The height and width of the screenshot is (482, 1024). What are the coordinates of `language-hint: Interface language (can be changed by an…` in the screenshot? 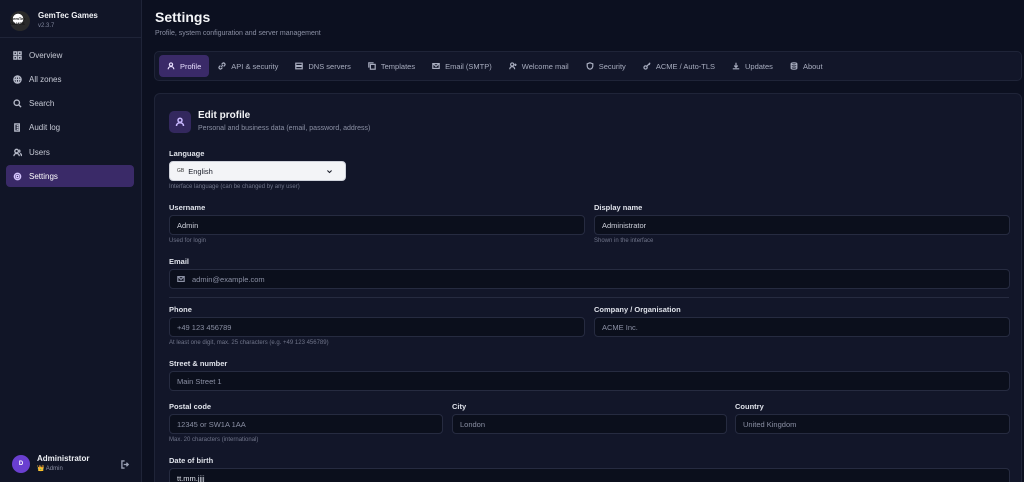 It's located at (234, 187).